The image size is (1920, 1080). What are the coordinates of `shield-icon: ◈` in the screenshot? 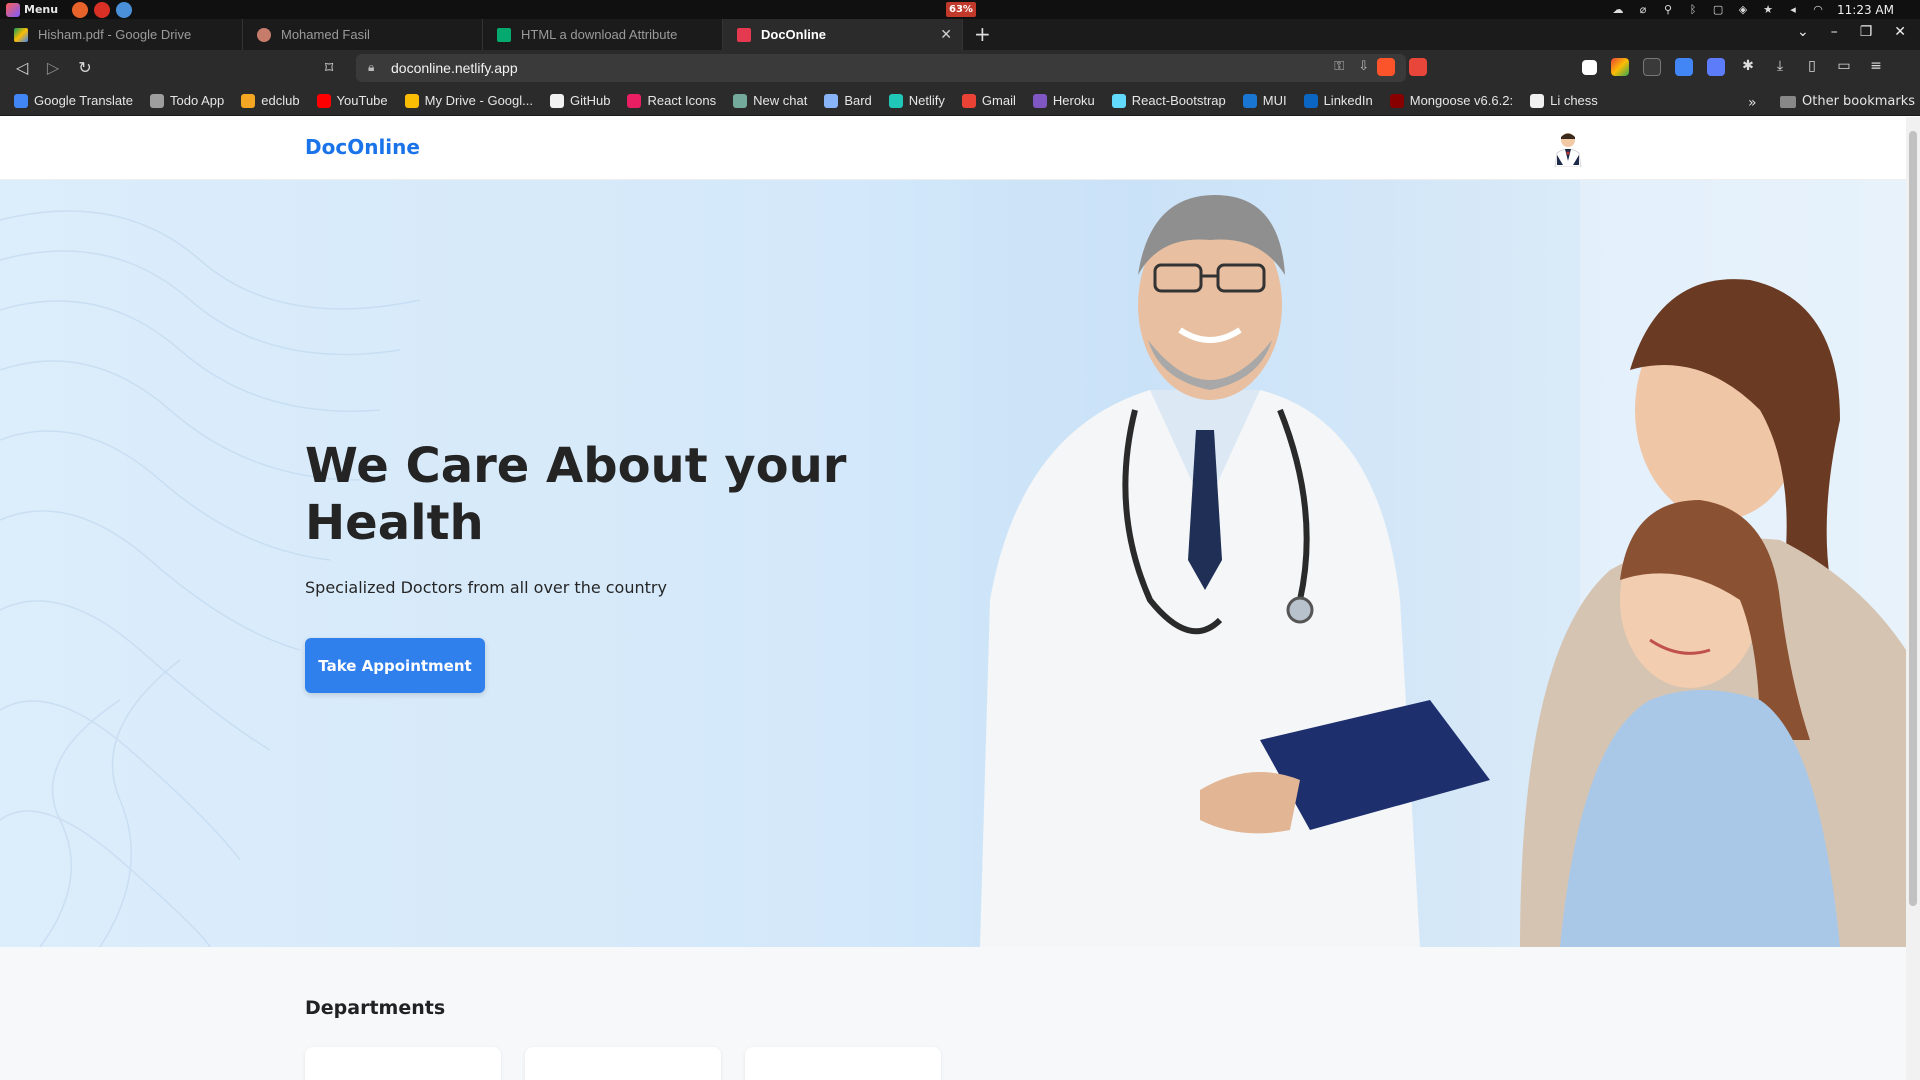 It's located at (1743, 9).